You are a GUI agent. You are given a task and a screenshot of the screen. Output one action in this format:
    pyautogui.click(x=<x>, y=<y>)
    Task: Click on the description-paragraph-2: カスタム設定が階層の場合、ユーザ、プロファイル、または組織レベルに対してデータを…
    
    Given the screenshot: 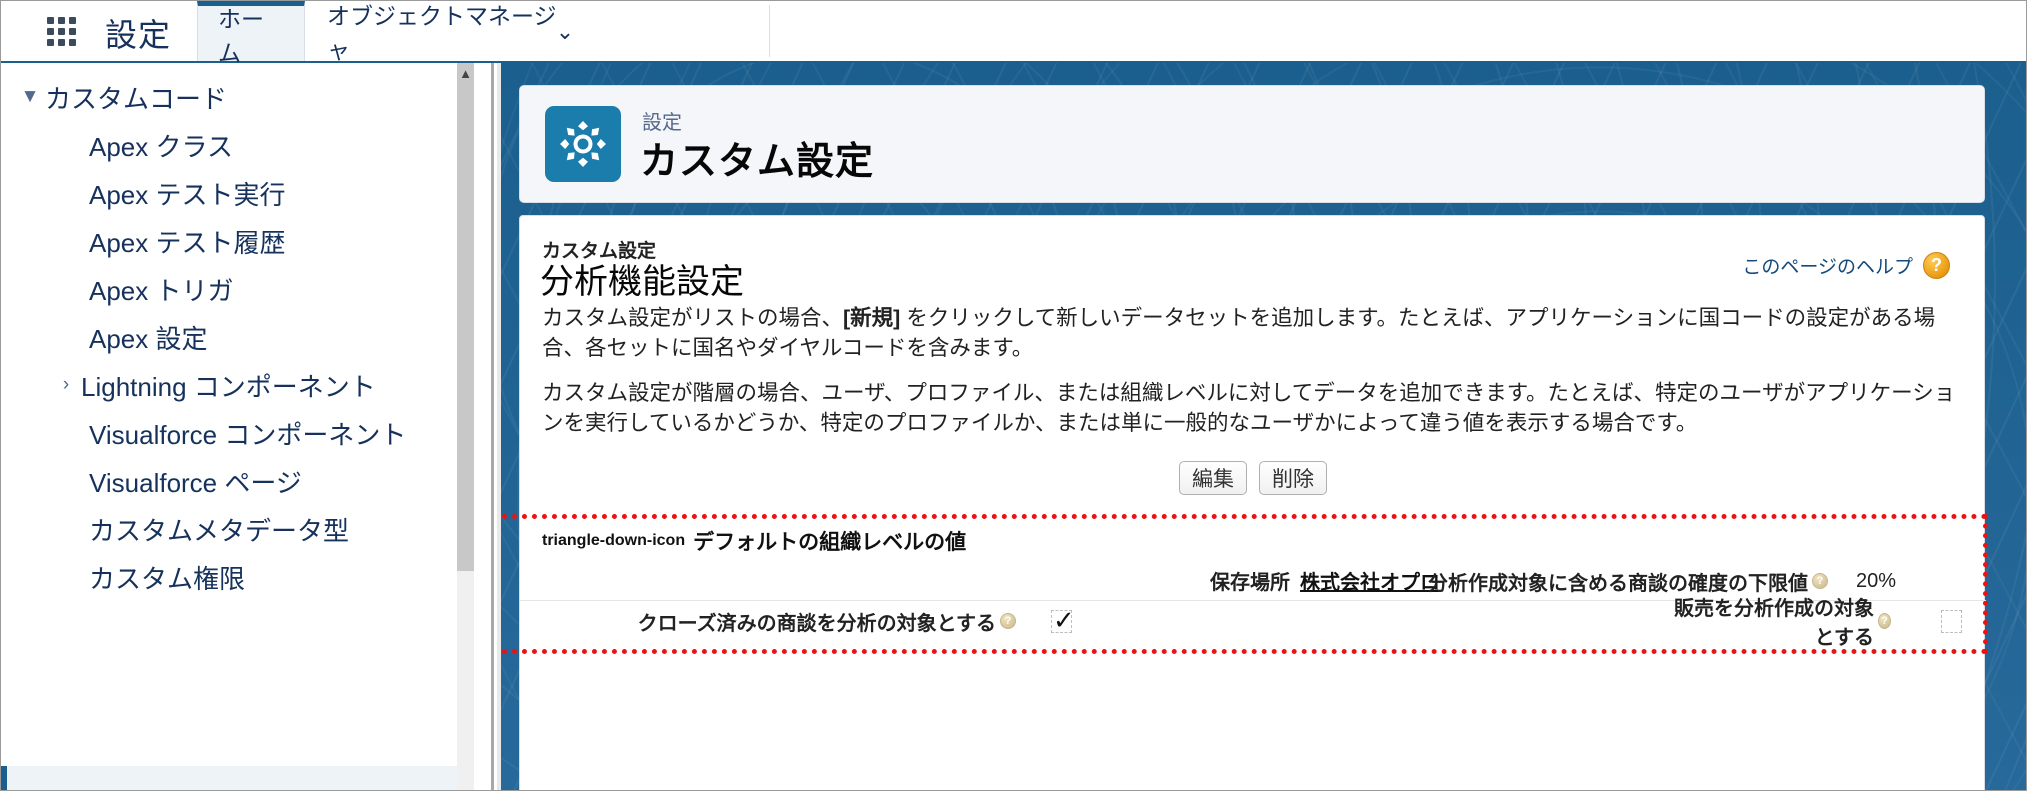 What is the action you would take?
    pyautogui.click(x=1249, y=408)
    